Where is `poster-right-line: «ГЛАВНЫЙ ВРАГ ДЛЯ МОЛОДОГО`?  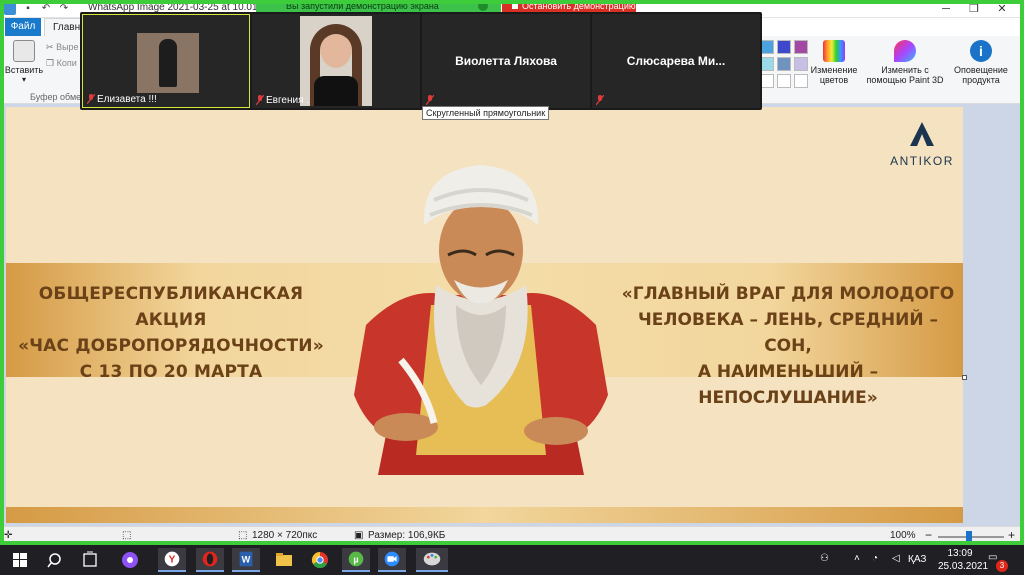 poster-right-line: «ГЛАВНЫЙ ВРАГ ДЛЯ МОЛОДОГО is located at coordinates (788, 294).